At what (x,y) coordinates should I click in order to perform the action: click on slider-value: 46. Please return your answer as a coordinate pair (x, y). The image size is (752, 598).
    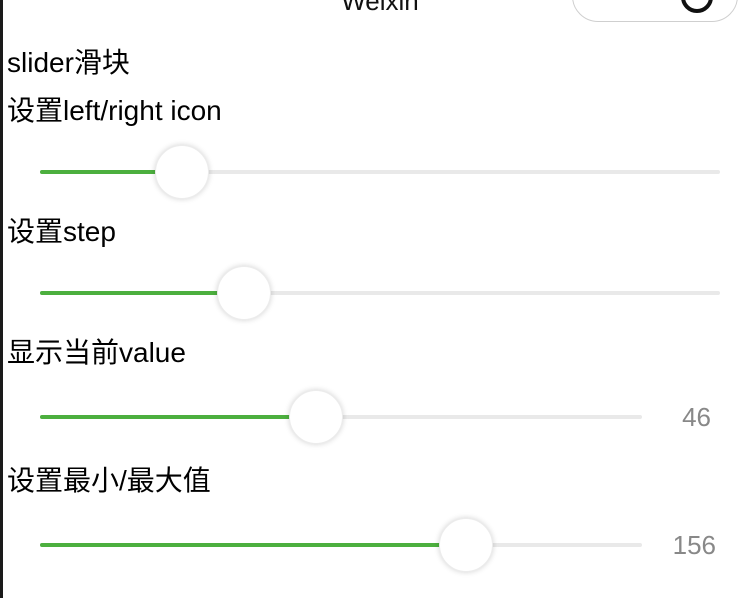
    Looking at the image, I should click on (696, 417).